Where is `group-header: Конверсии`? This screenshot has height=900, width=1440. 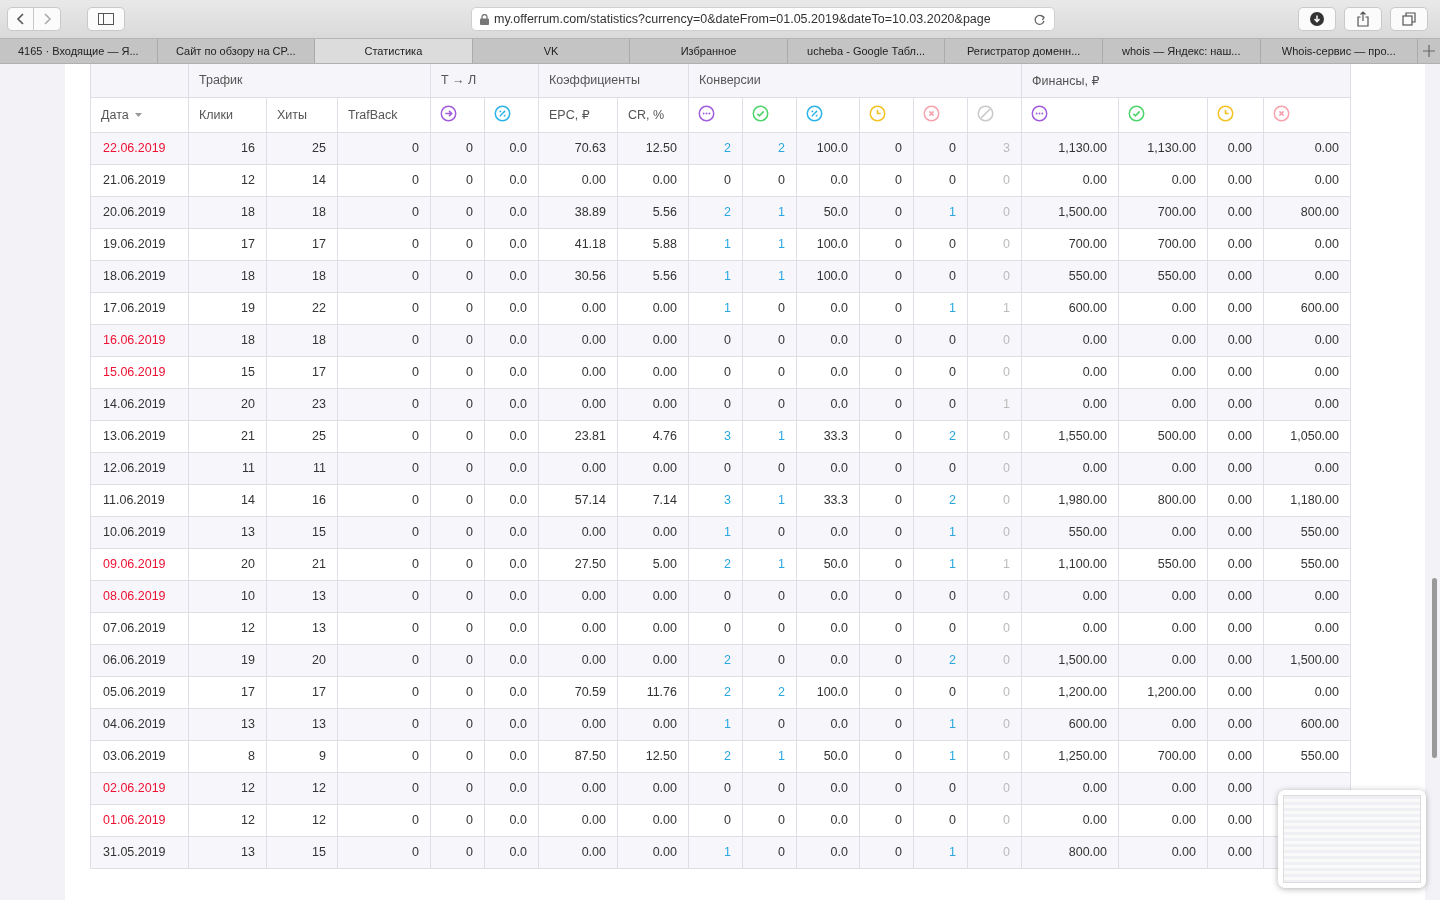
group-header: Конверсии is located at coordinates (855, 80).